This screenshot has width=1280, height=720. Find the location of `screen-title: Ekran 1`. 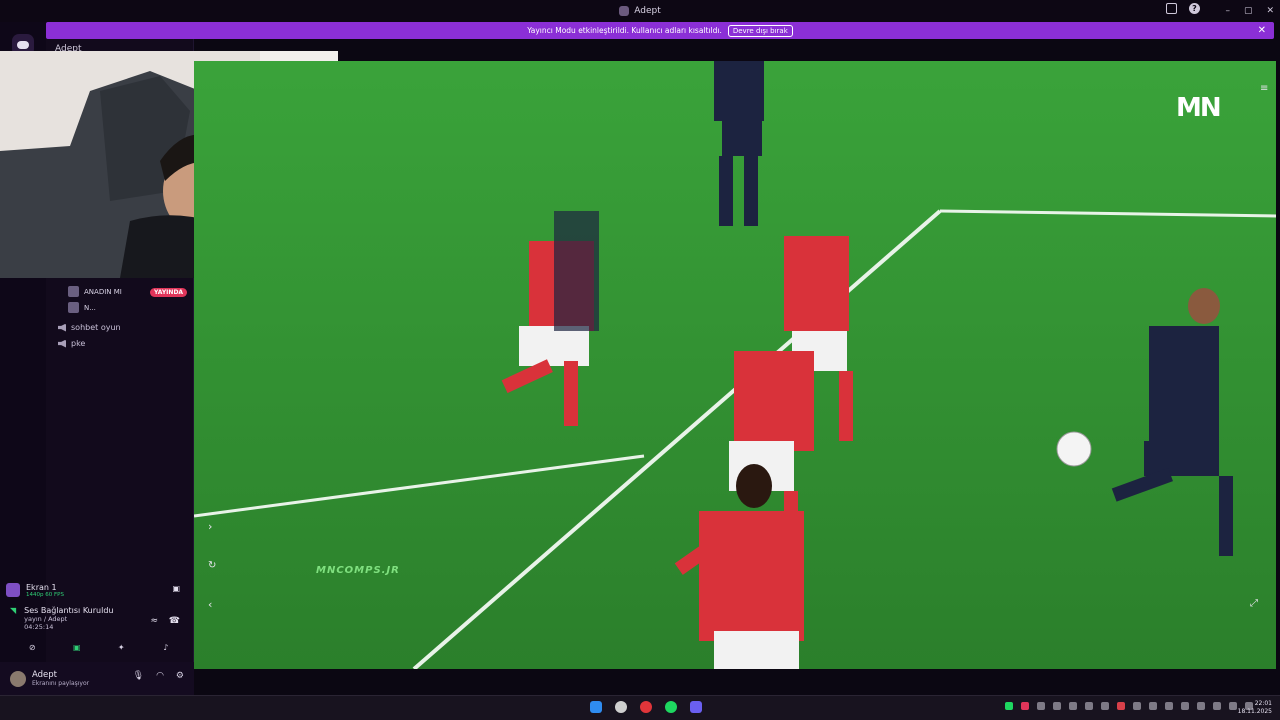

screen-title: Ekran 1 is located at coordinates (41, 587).